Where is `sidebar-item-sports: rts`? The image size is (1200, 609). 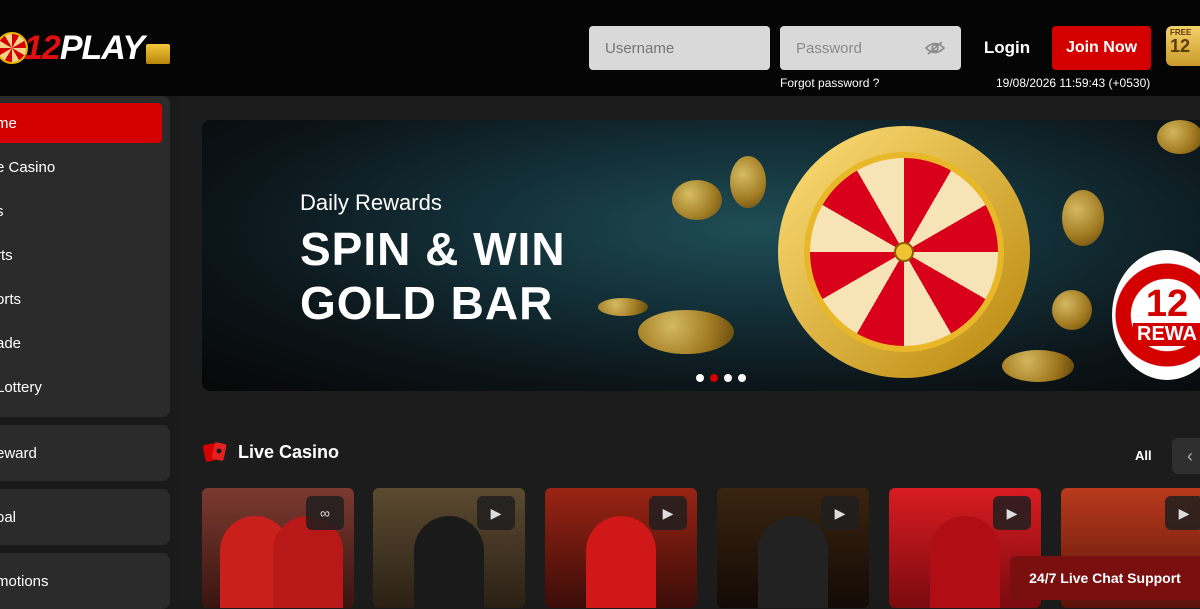
sidebar-item-sports: rts is located at coordinates (85, 255).